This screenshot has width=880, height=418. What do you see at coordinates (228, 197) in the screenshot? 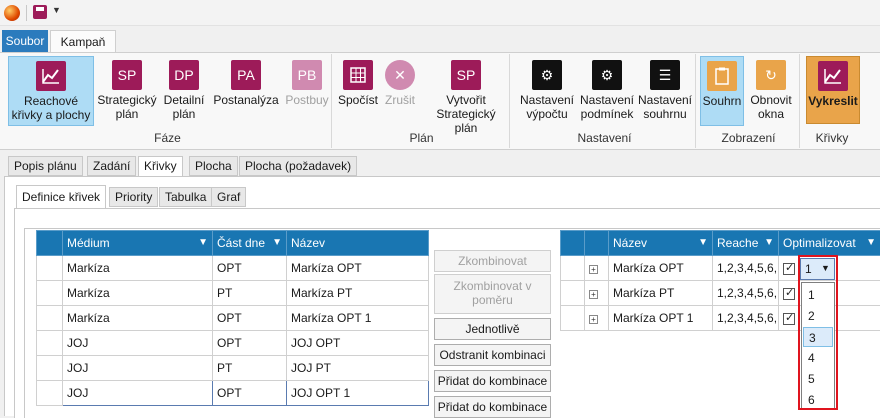
I see `tab-graph: Graf` at bounding box center [228, 197].